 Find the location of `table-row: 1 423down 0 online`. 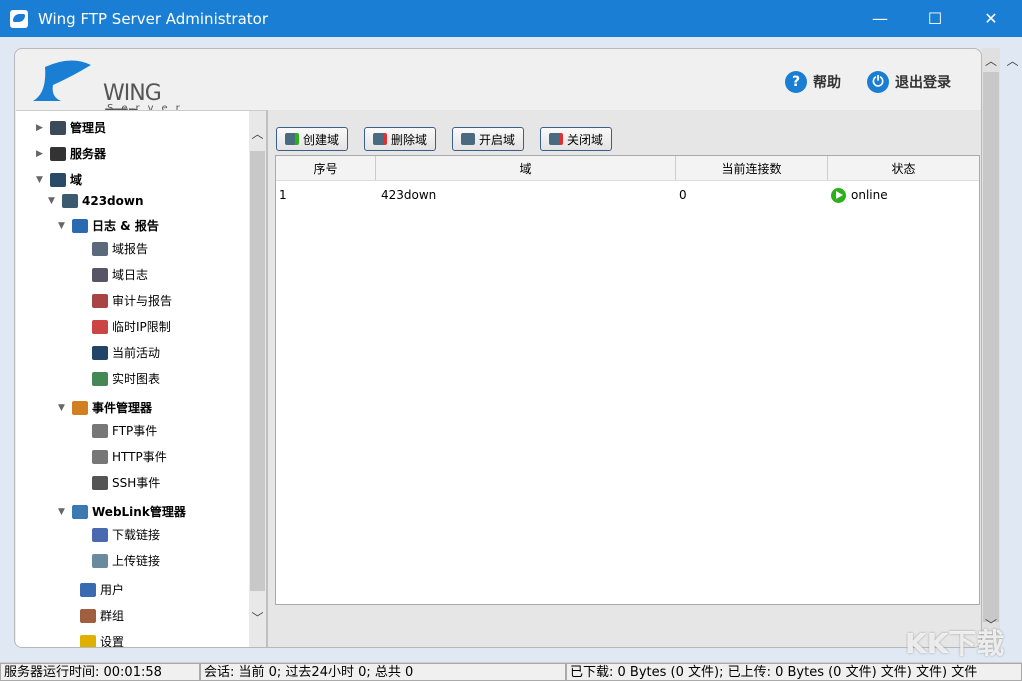

table-row: 1 423down 0 online is located at coordinates (627, 195).